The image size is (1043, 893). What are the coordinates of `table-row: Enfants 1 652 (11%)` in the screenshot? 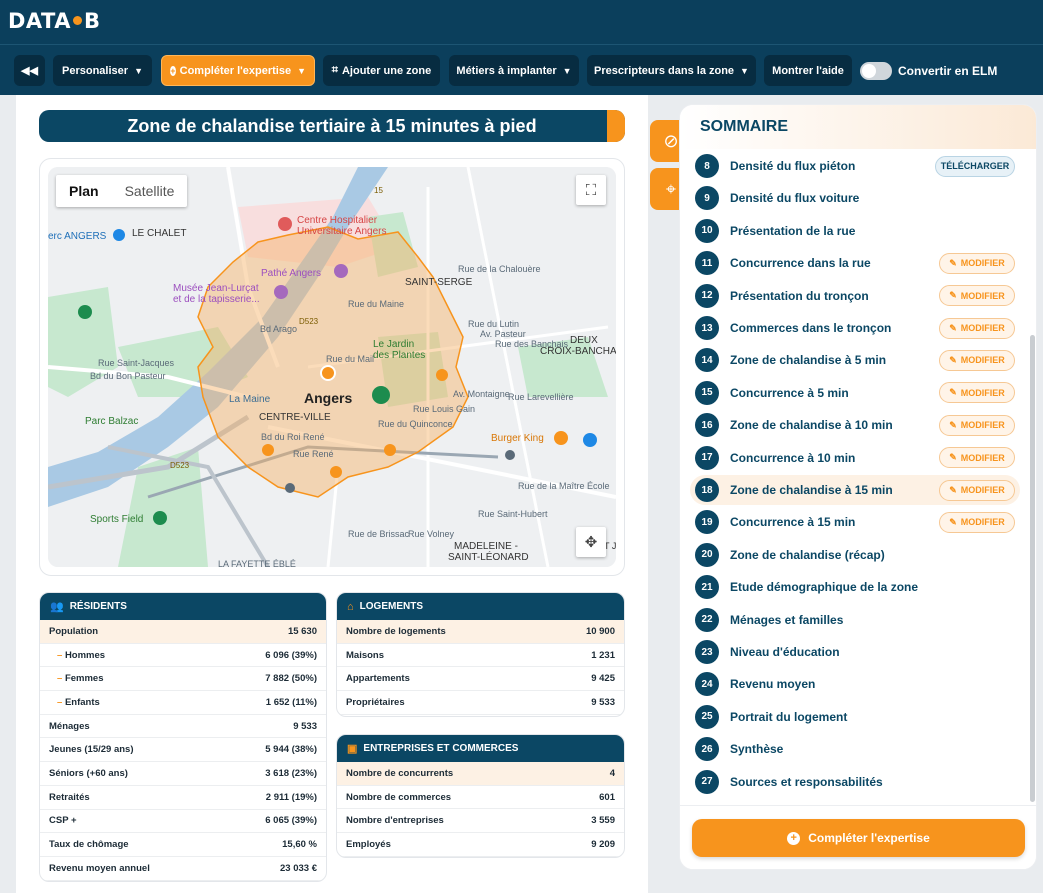 It's located at (183, 703).